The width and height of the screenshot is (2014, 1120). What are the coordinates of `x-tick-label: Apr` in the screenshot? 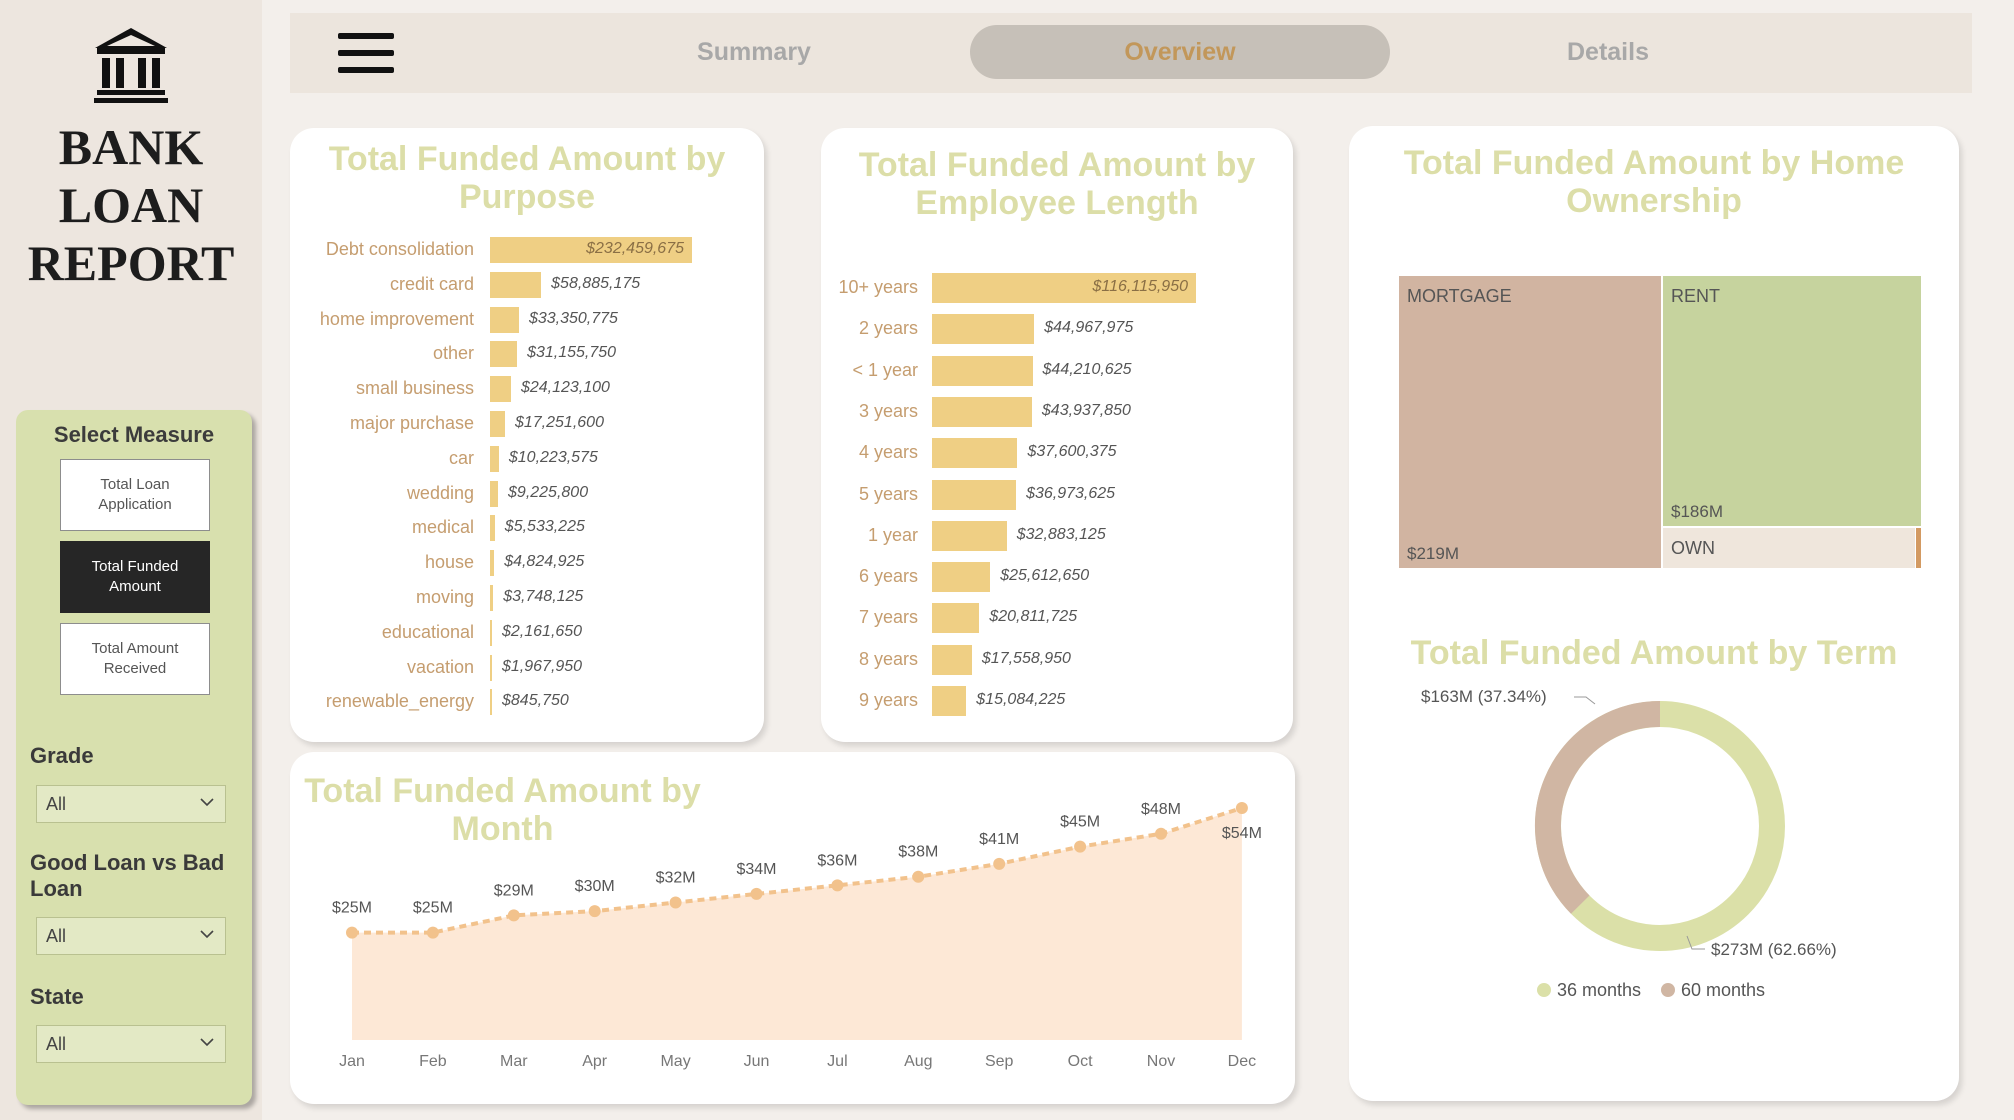 It's located at (595, 1061).